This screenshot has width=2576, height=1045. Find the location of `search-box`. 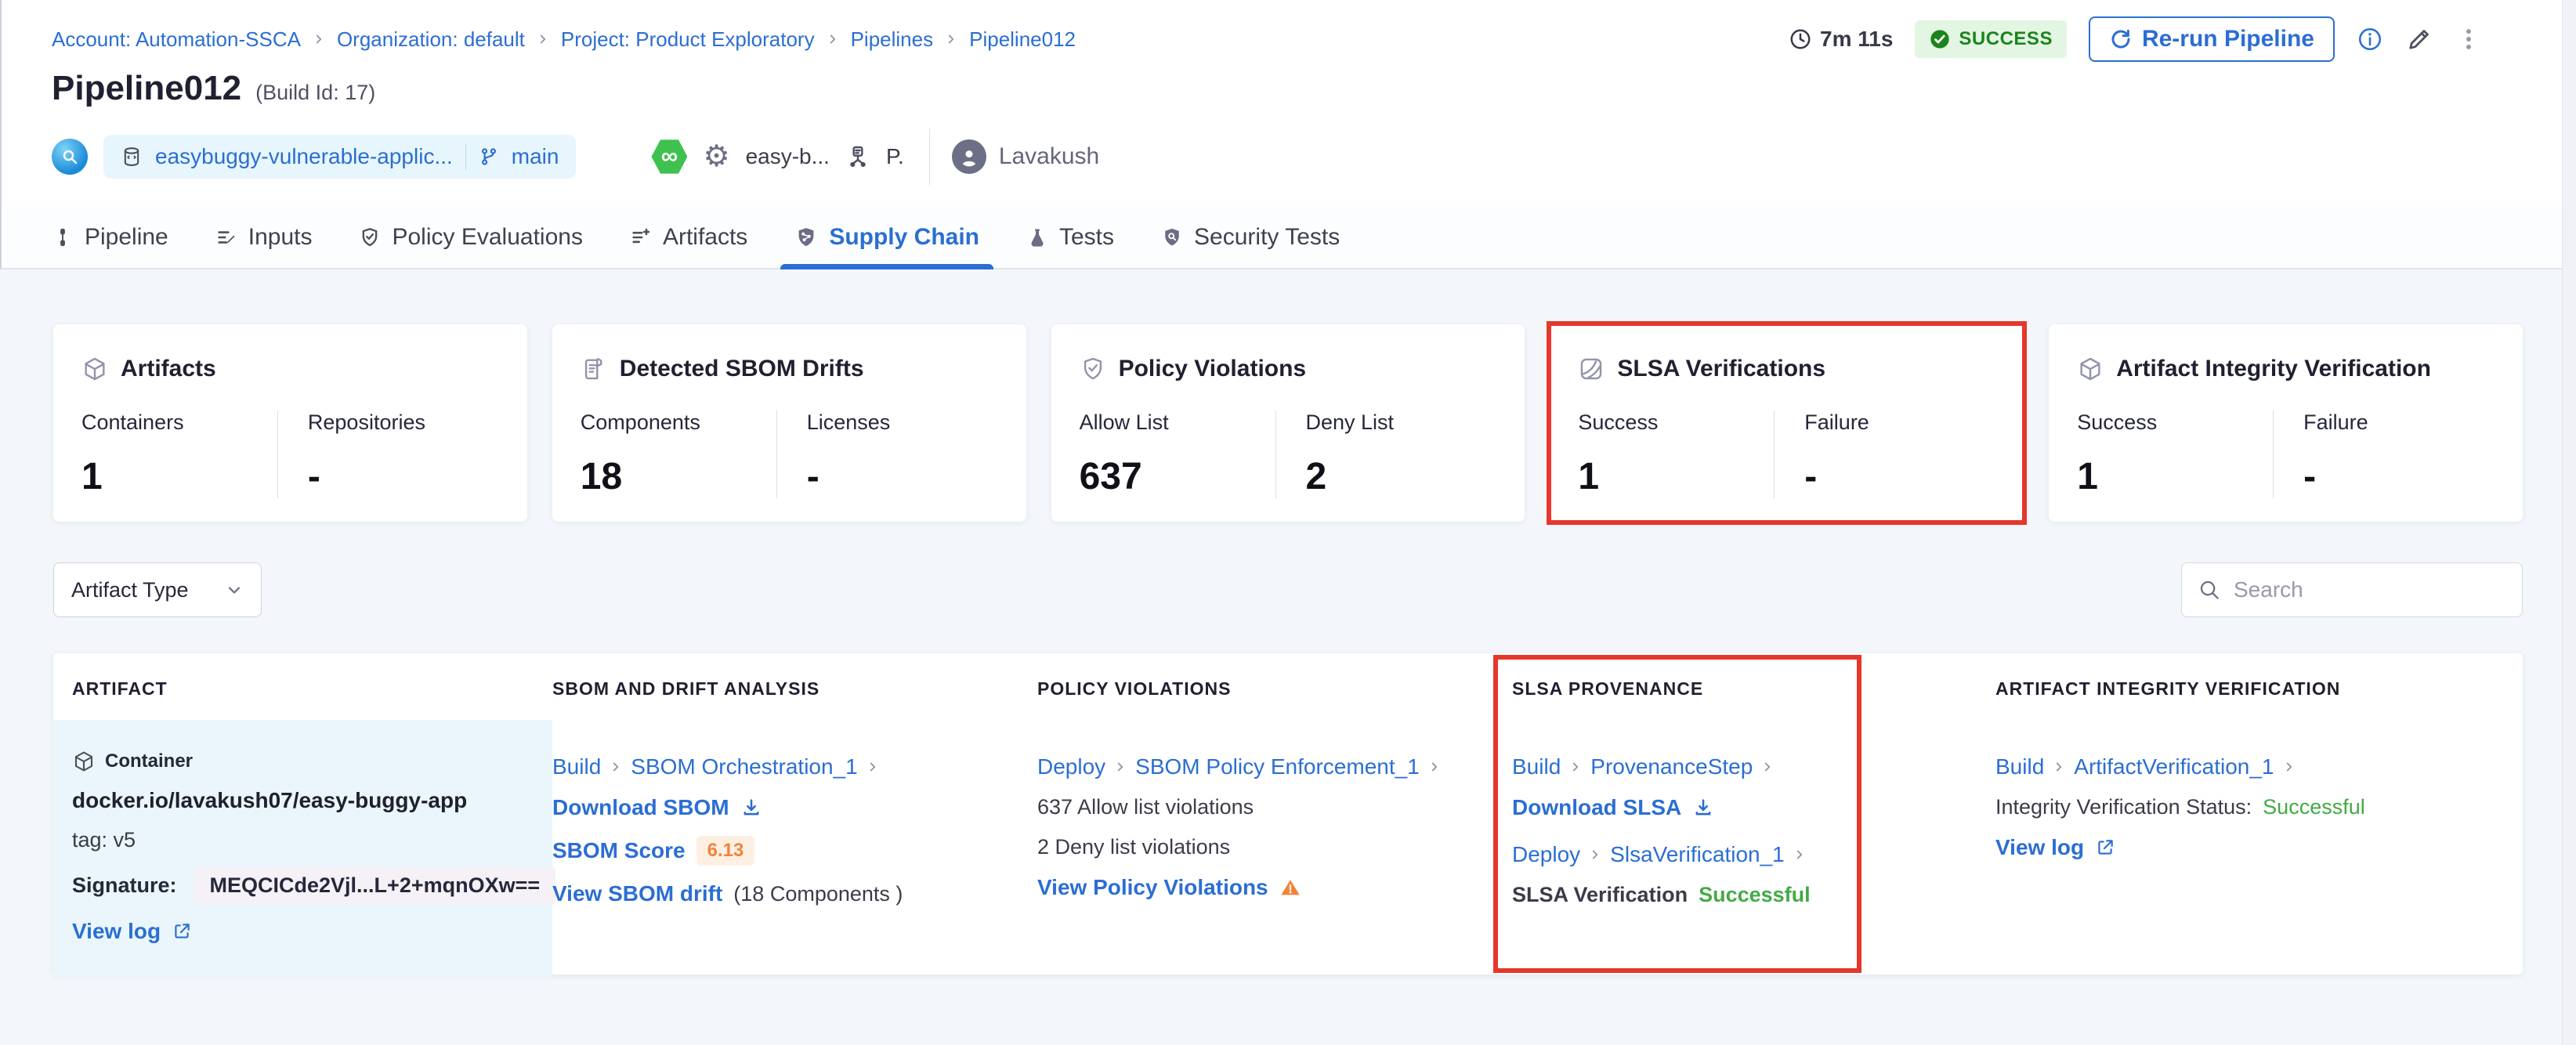

search-box is located at coordinates (2352, 589).